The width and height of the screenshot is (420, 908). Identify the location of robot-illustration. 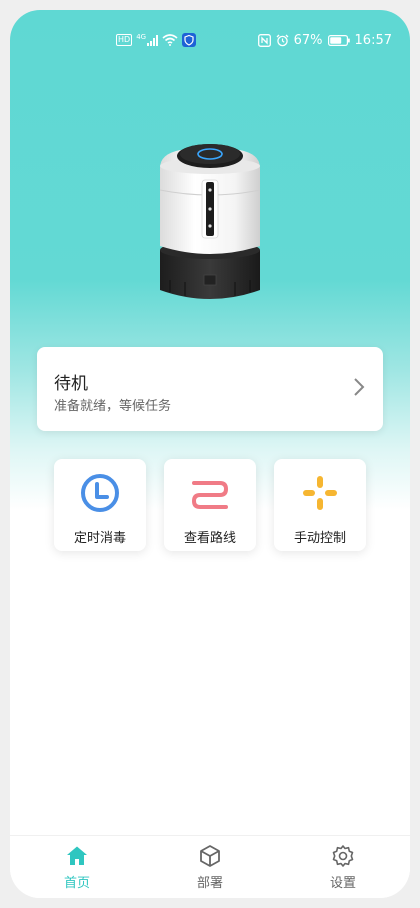
(210, 221).